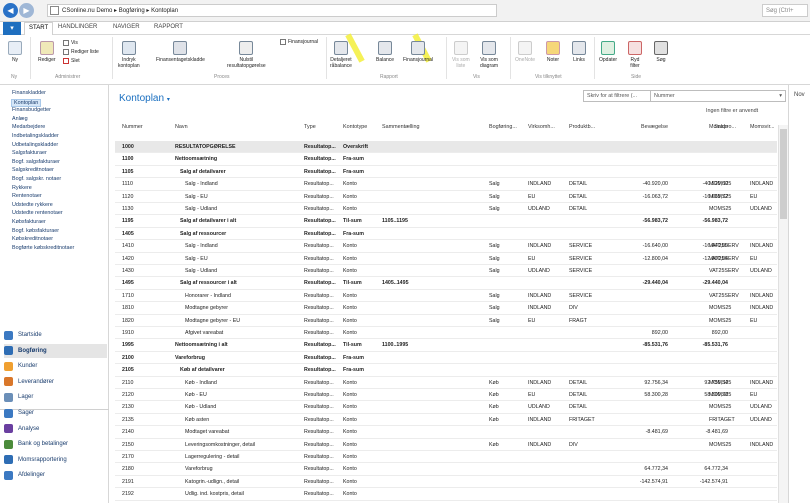 The width and height of the screenshot is (810, 503). What do you see at coordinates (81, 52) in the screenshot?
I see `edit-list-button: Rediger liste` at bounding box center [81, 52].